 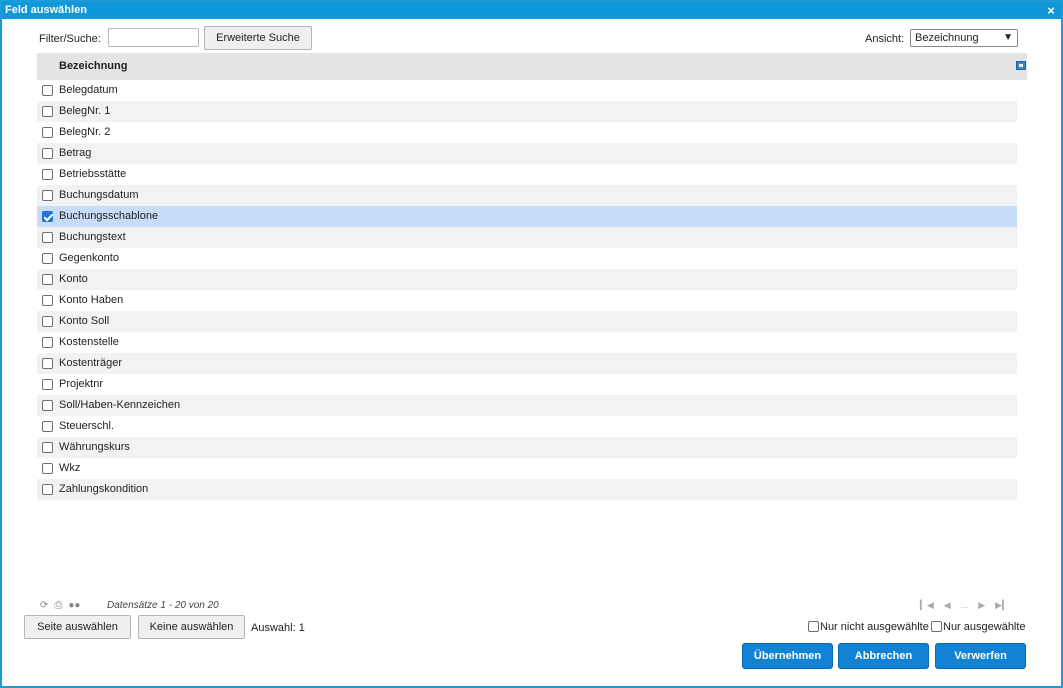 I want to click on list-item: Buchungsschablone, so click(x=527, y=216).